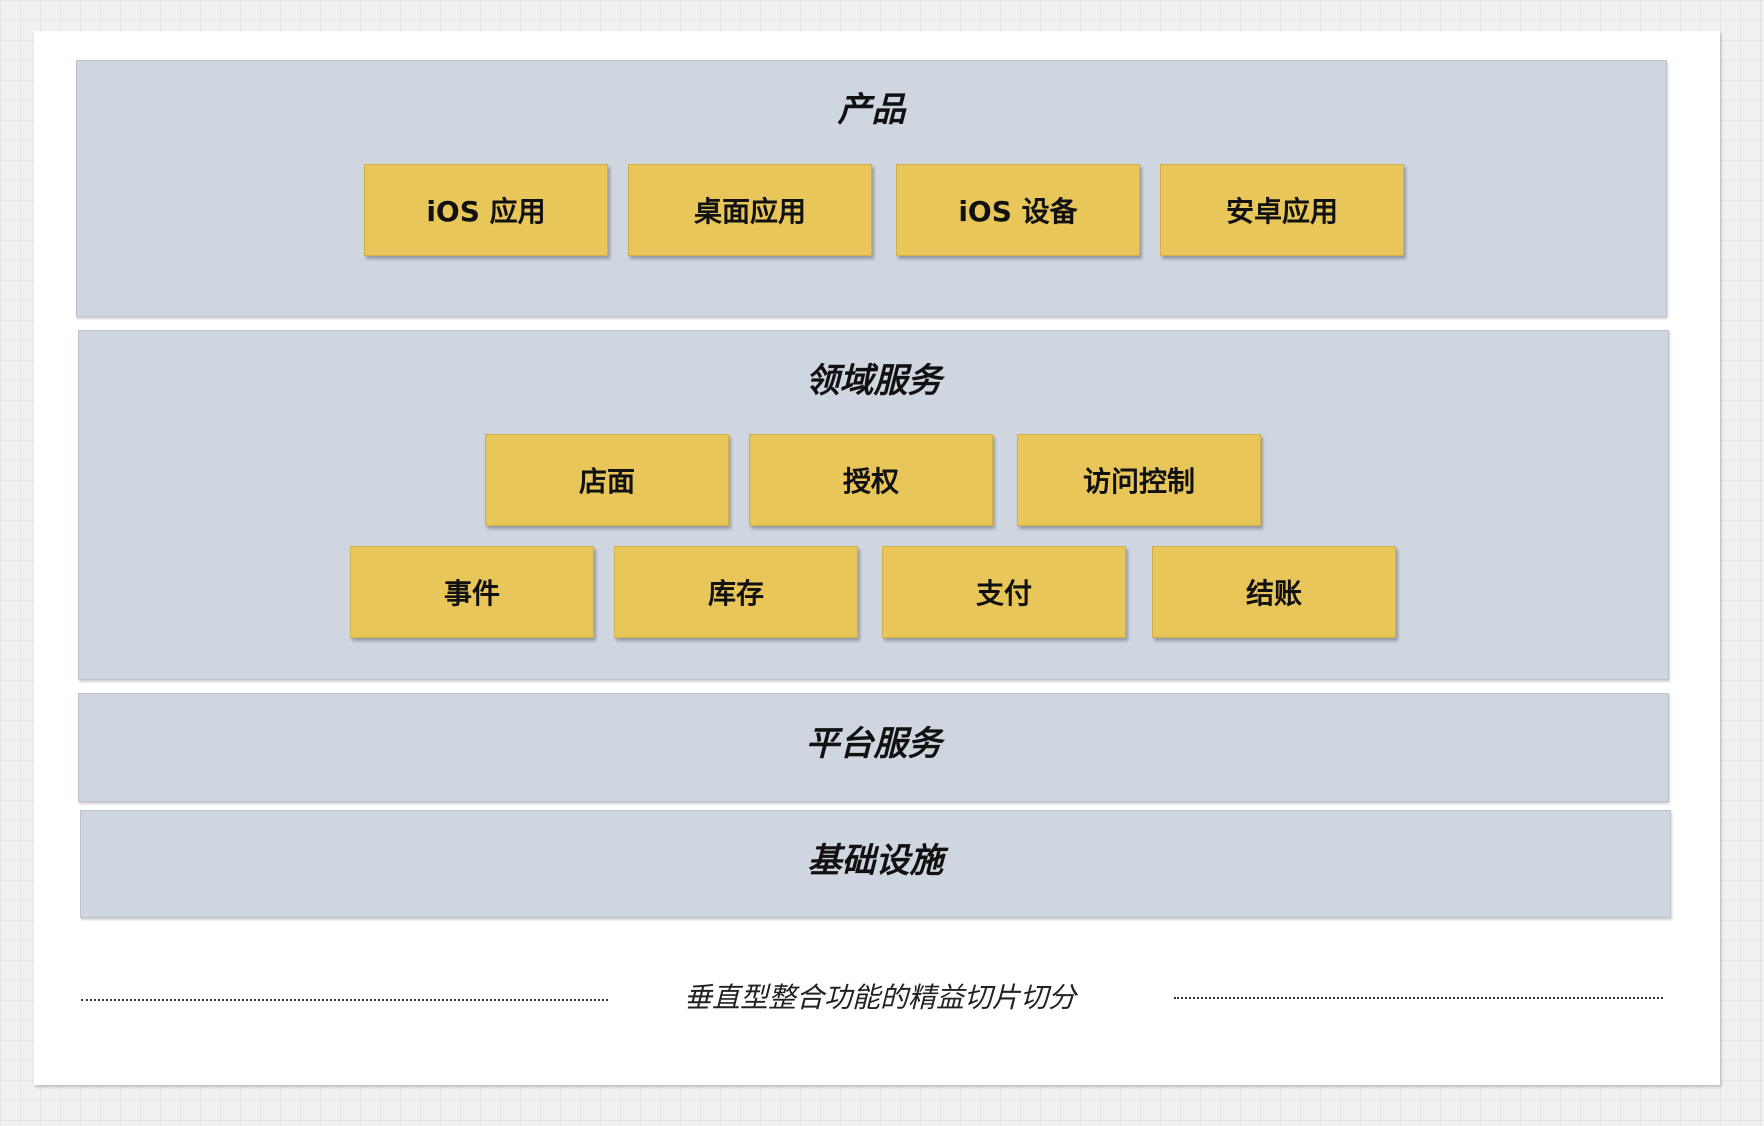 Image resolution: width=1764 pixels, height=1126 pixels. I want to click on left-dotted-line, so click(344, 1000).